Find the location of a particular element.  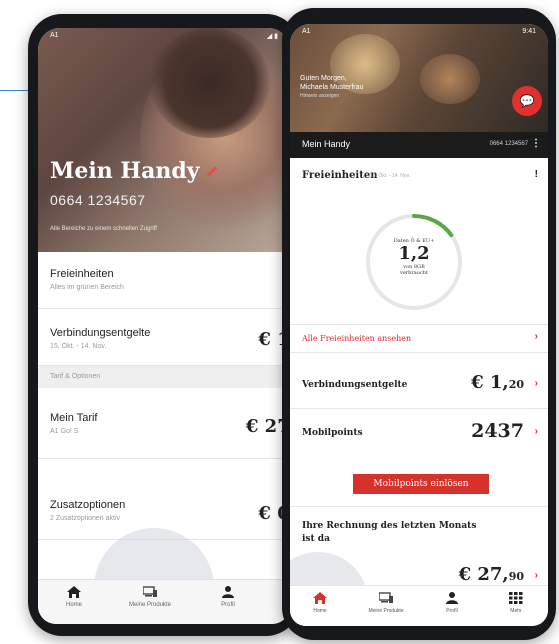

gauge-text: Daten Ö & EU+ 1,2 von 8GB verbraucht is located at coordinates (414, 243).